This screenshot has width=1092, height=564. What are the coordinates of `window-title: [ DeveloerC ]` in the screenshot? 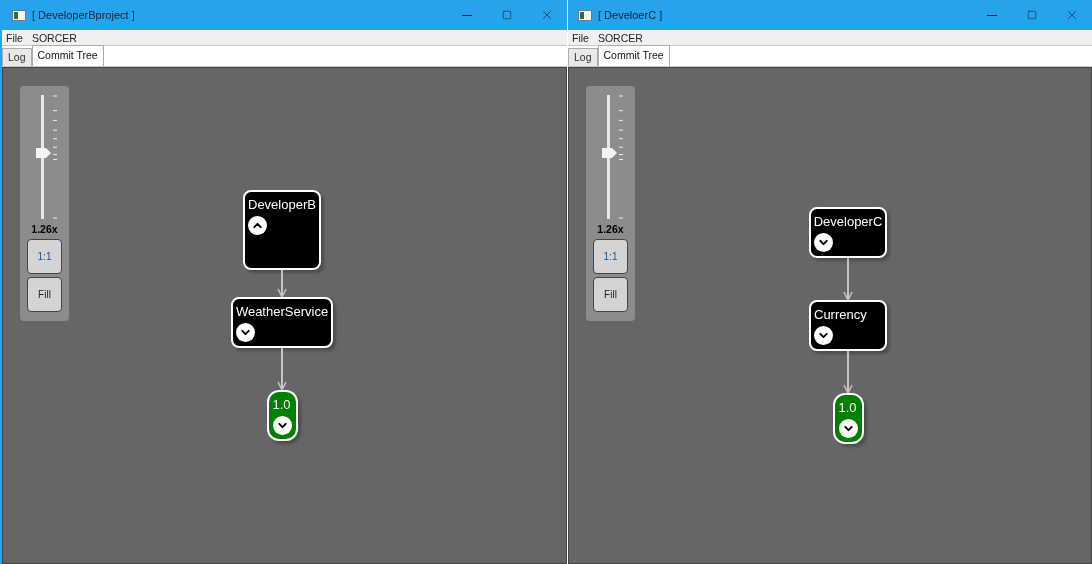 It's located at (630, 15).